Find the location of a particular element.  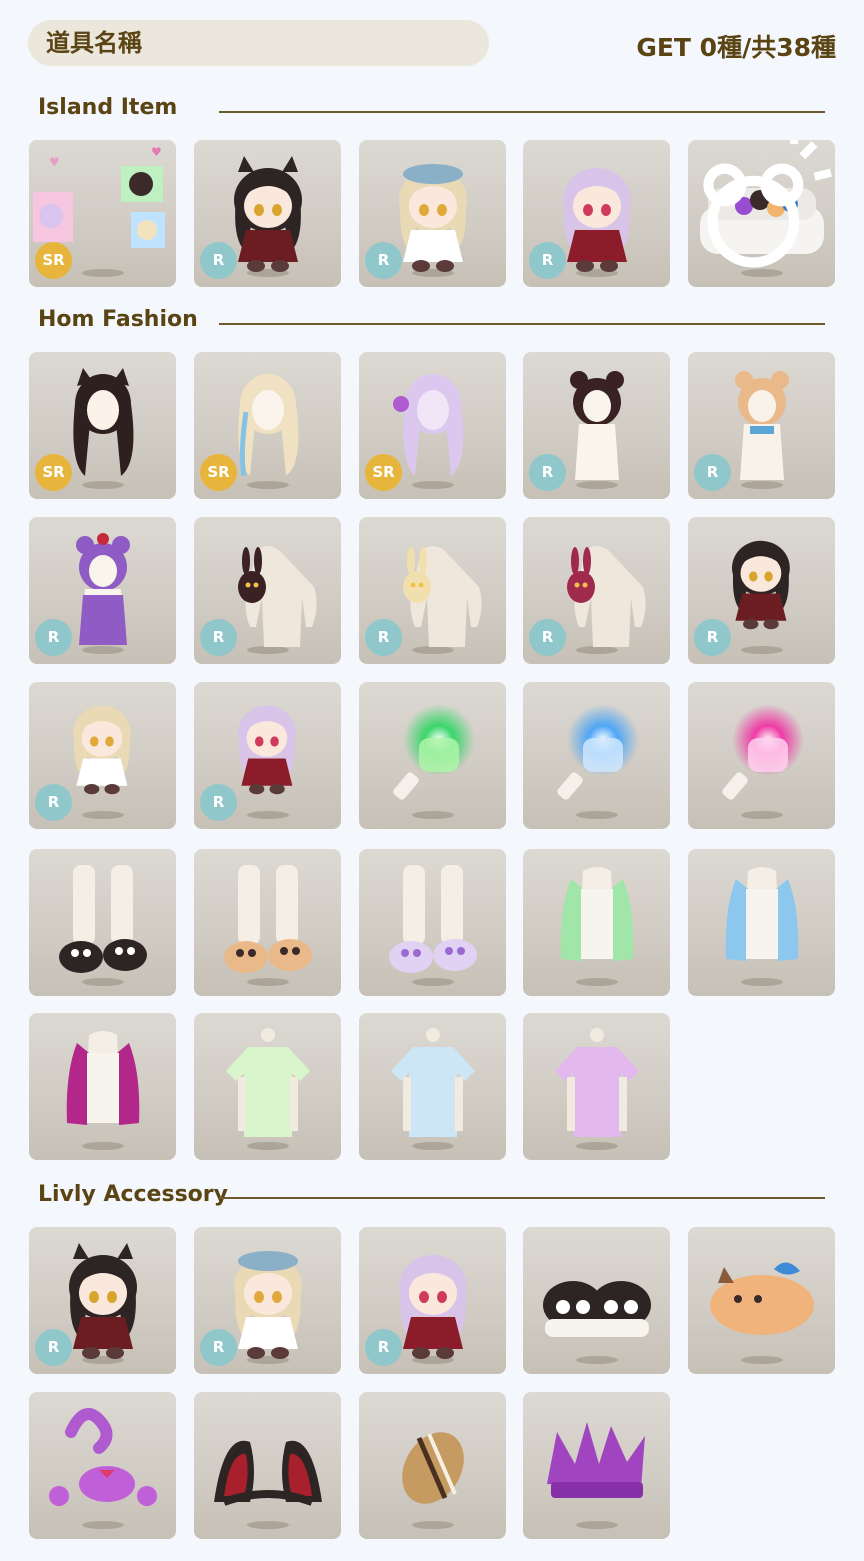

search-input: 道具名稱 is located at coordinates (258, 43).